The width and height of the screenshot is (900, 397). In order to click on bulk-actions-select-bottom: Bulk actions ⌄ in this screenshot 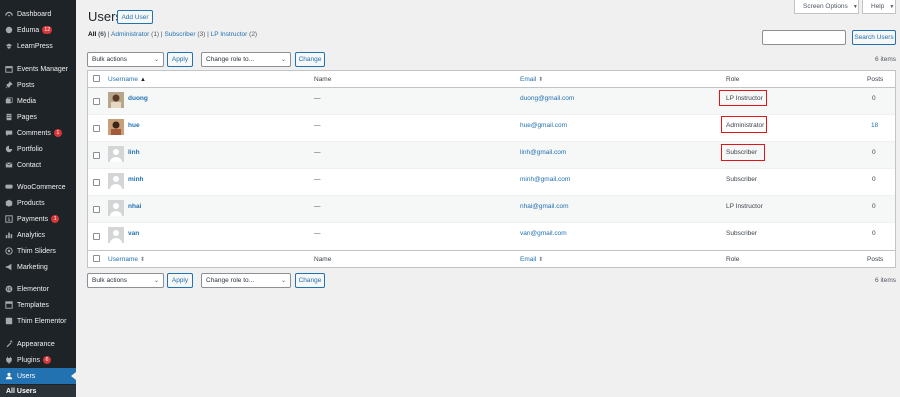, I will do `click(125, 280)`.